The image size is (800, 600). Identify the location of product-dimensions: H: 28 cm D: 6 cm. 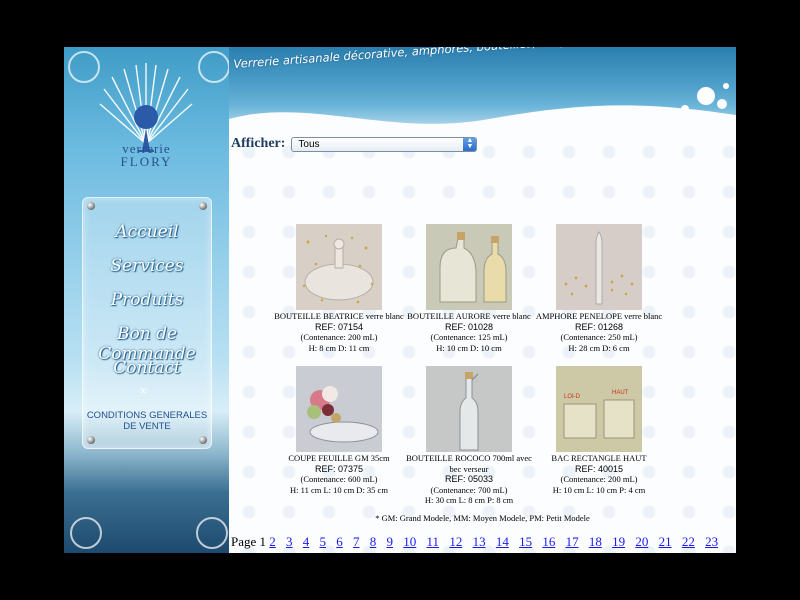
(599, 347).